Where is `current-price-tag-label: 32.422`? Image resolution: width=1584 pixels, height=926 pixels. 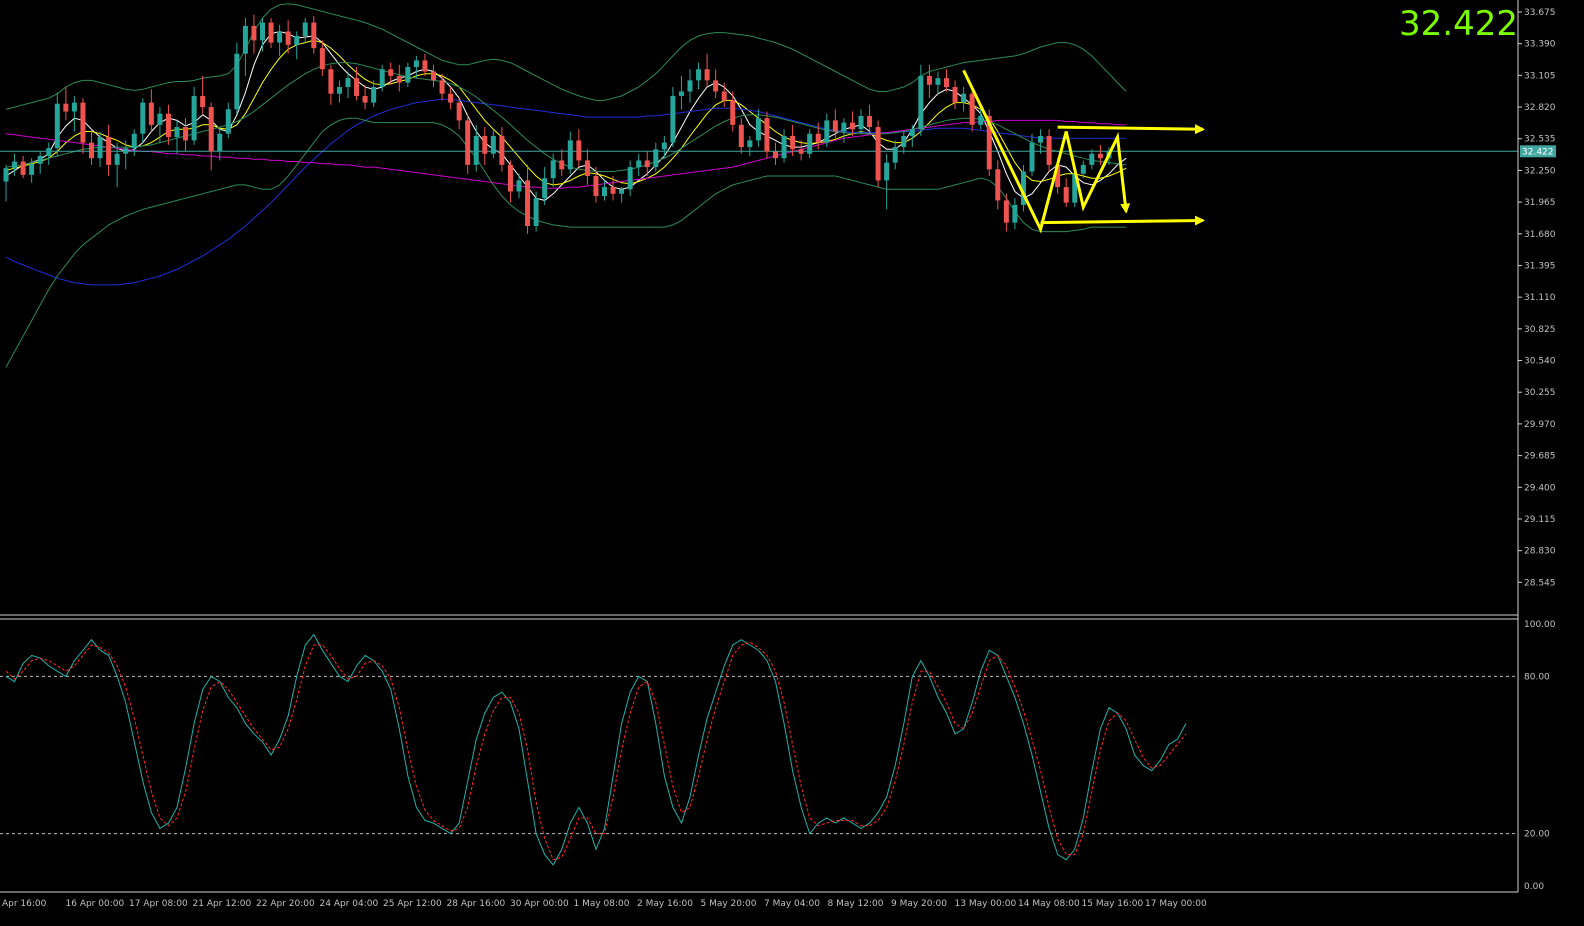 current-price-tag-label: 32.422 is located at coordinates (1538, 152).